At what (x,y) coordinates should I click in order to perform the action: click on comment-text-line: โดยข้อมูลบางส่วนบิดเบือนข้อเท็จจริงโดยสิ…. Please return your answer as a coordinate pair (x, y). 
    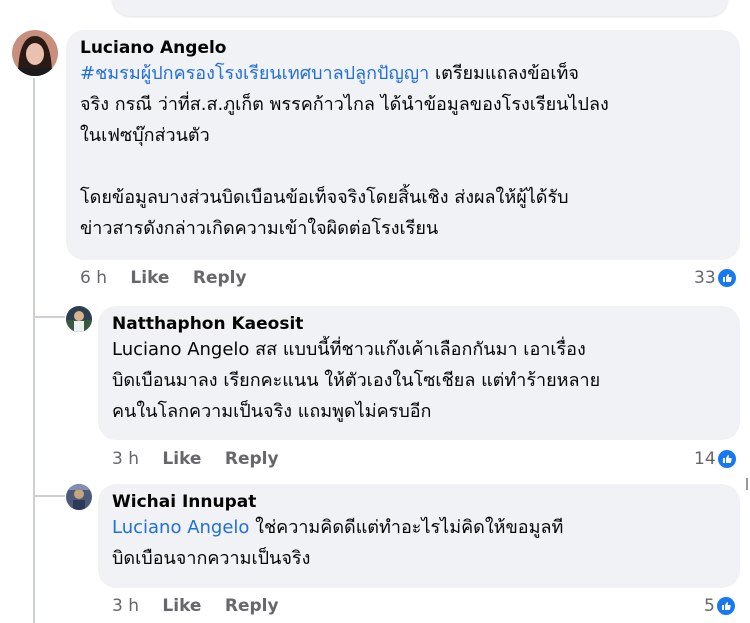
    Looking at the image, I should click on (324, 197).